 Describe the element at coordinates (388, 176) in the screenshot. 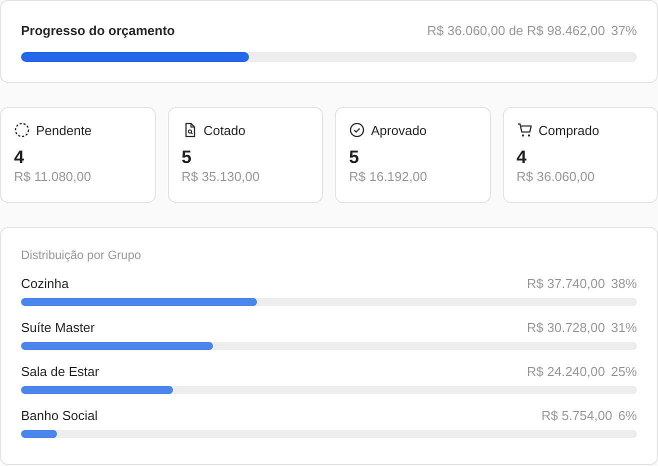

I see `status-amount: R$ 16.192,00` at that location.